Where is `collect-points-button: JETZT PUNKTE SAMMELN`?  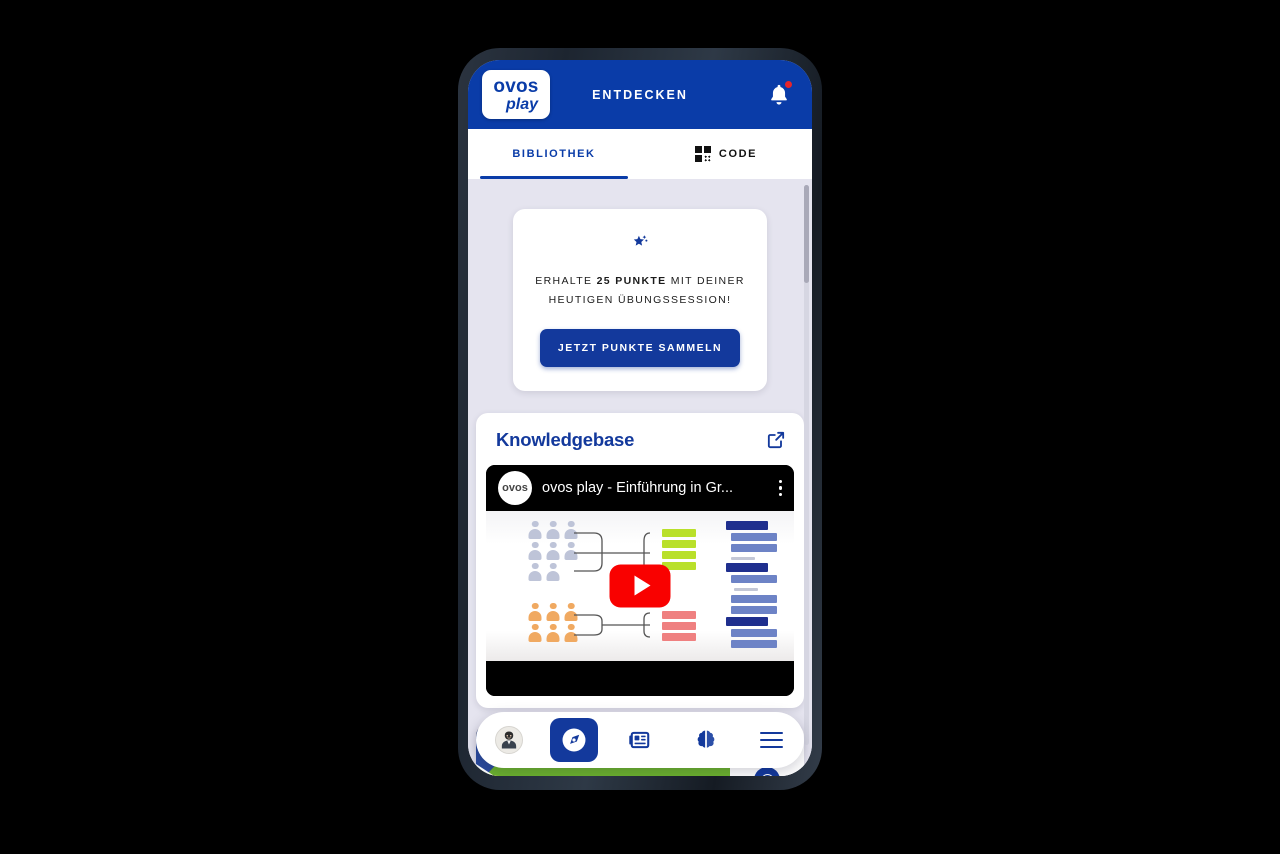 collect-points-button: JETZT PUNKTE SAMMELN is located at coordinates (640, 347).